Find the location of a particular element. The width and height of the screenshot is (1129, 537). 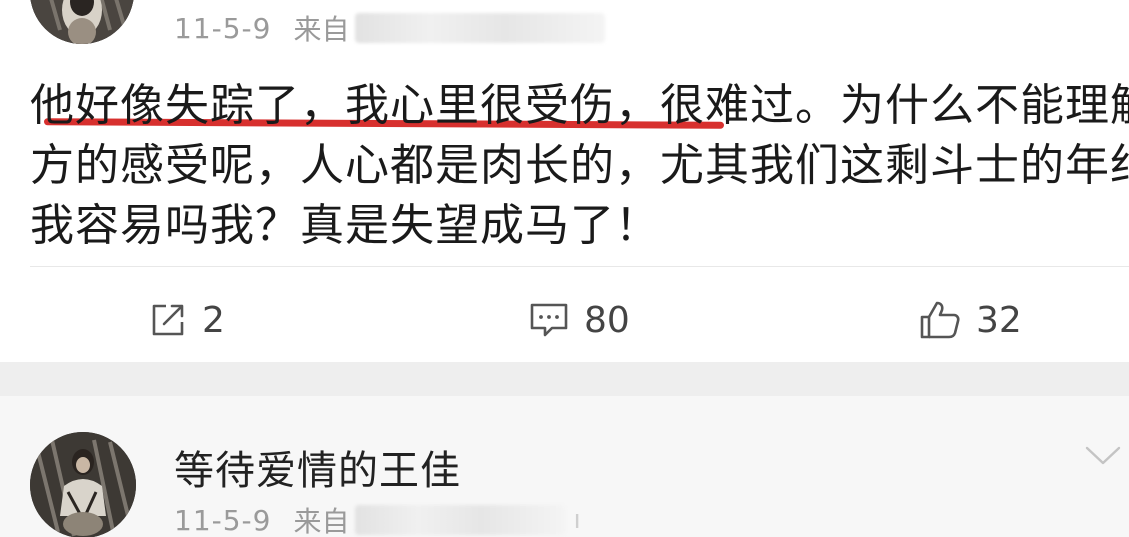

post-meta: 11-5-9 来自 ı is located at coordinates (377, 518).